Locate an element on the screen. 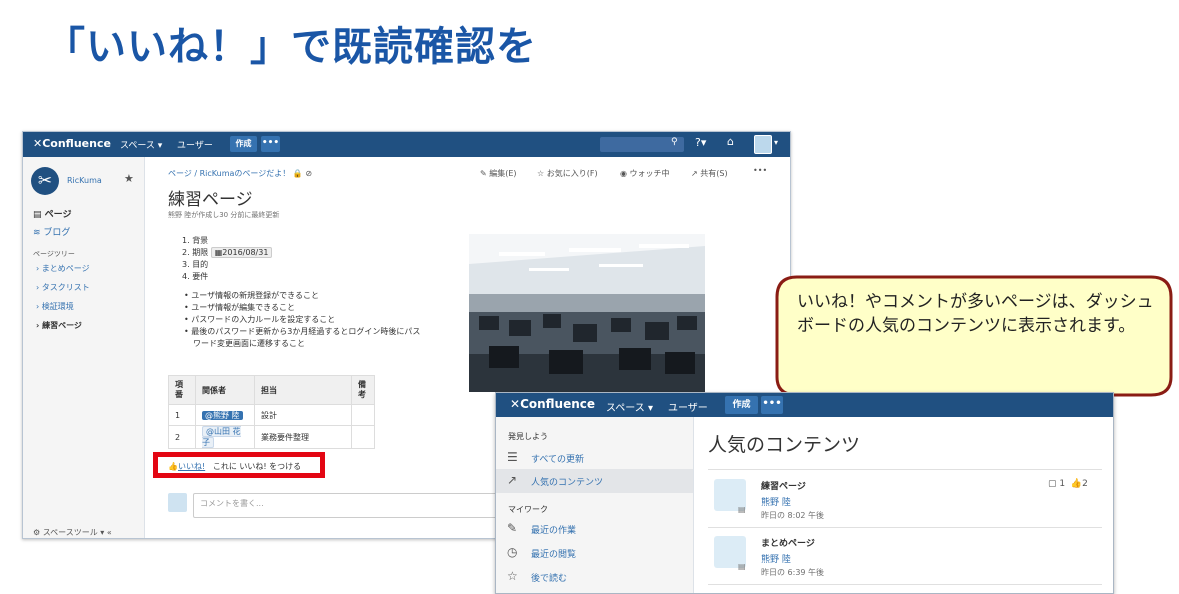 This screenshot has width=1179, height=594. dashboard-top-nav: ✕Confluence スペース ▾ ユーザー 作成 ••• is located at coordinates (804, 405).